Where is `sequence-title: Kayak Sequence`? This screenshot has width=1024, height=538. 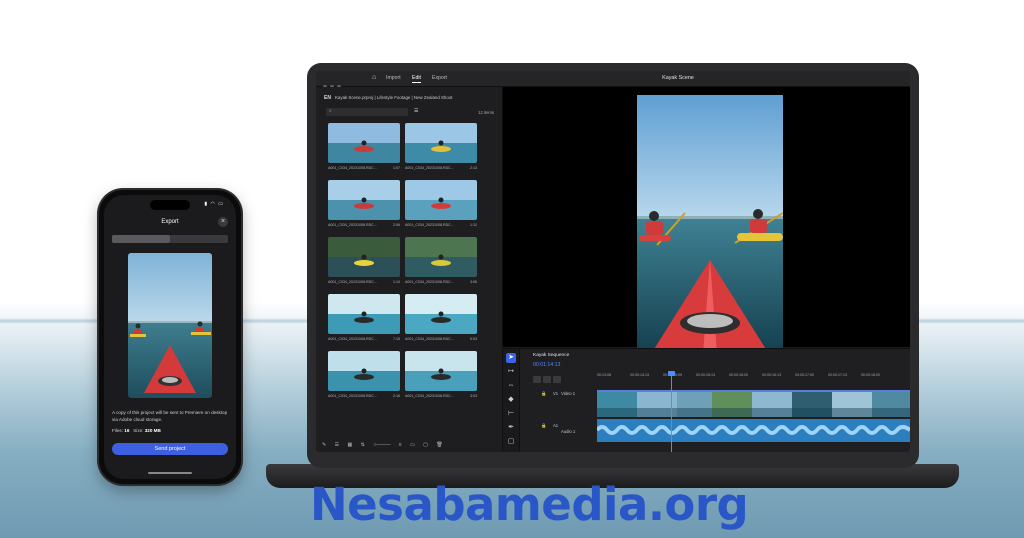 sequence-title: Kayak Sequence is located at coordinates (551, 355).